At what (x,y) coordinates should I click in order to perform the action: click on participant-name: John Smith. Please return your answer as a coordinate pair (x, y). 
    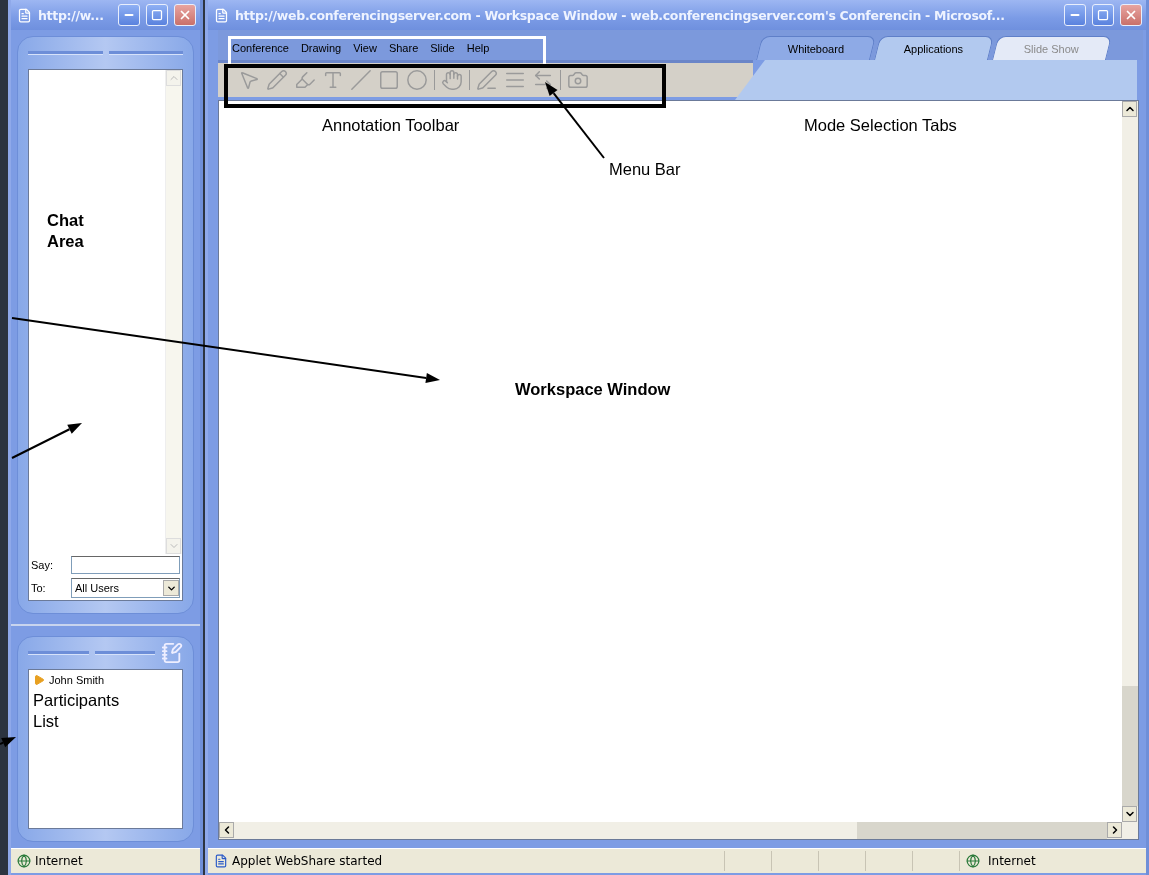
    Looking at the image, I should click on (77, 680).